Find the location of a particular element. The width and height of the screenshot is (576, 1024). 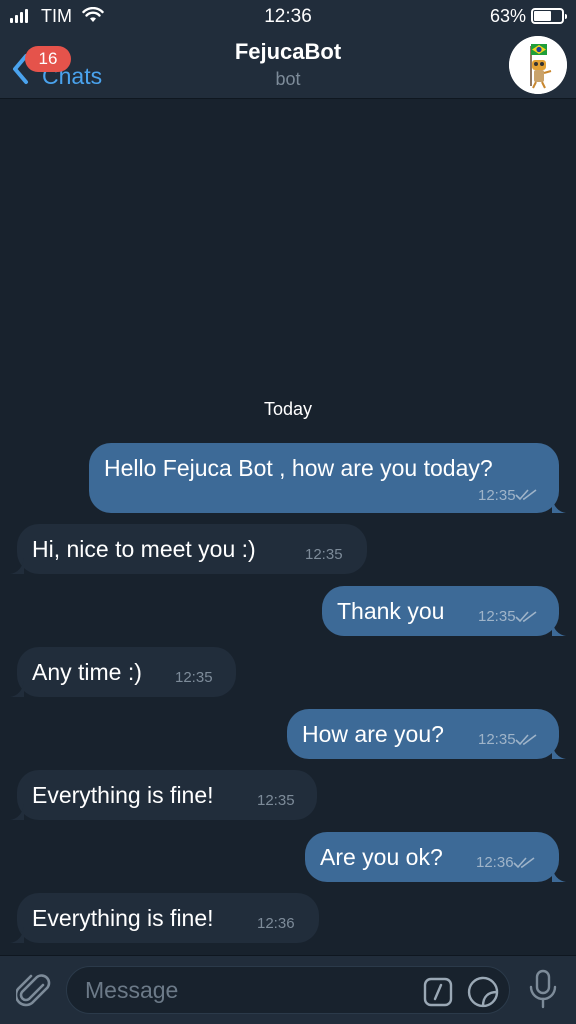

message-field is located at coordinates (288, 990).